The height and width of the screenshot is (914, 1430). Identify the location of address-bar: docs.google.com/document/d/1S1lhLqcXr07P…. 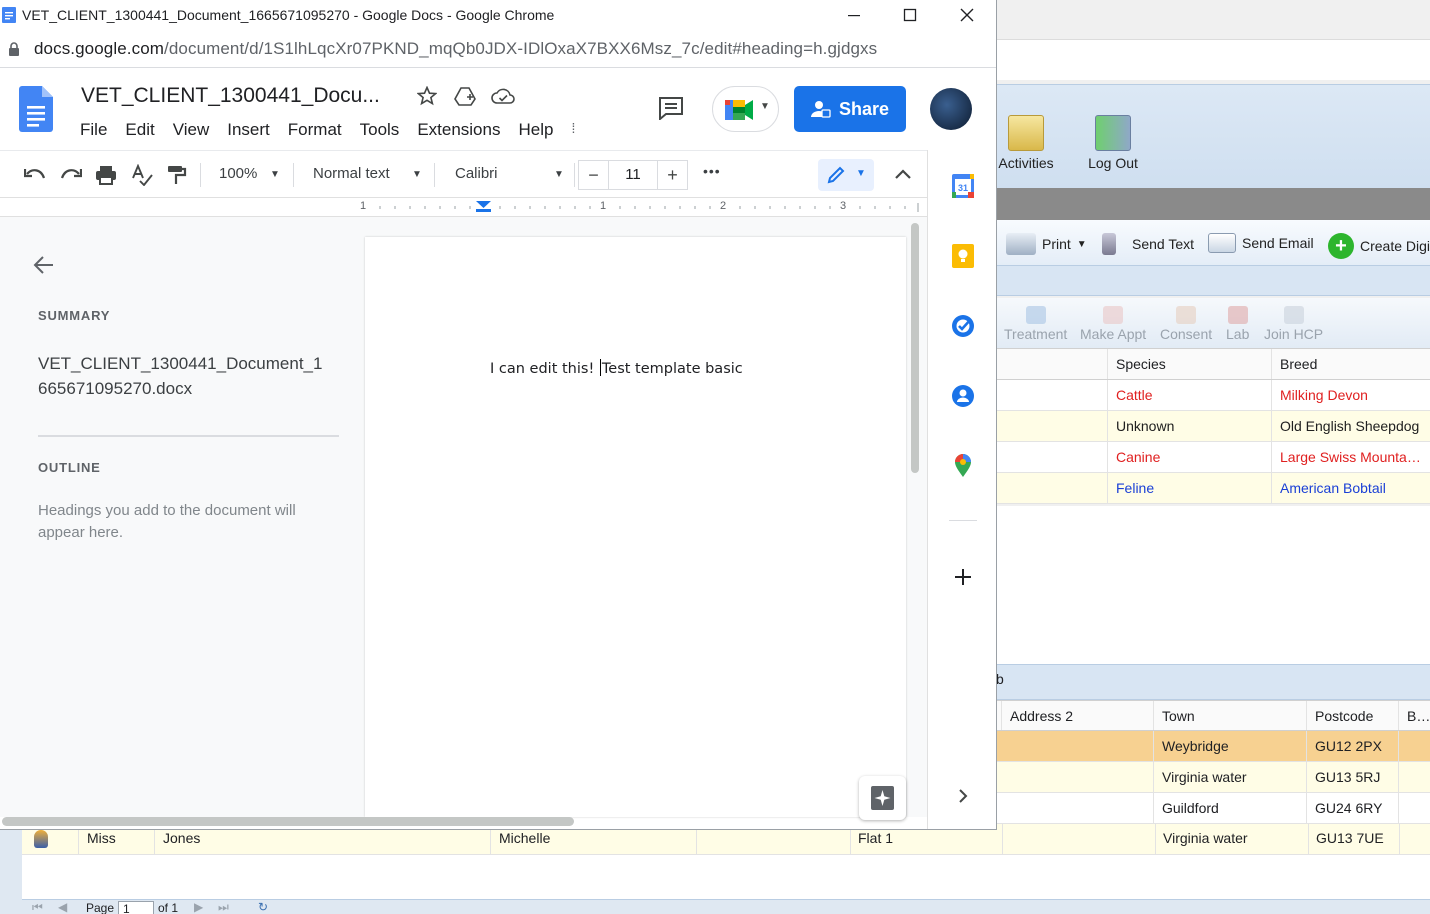
(498, 49).